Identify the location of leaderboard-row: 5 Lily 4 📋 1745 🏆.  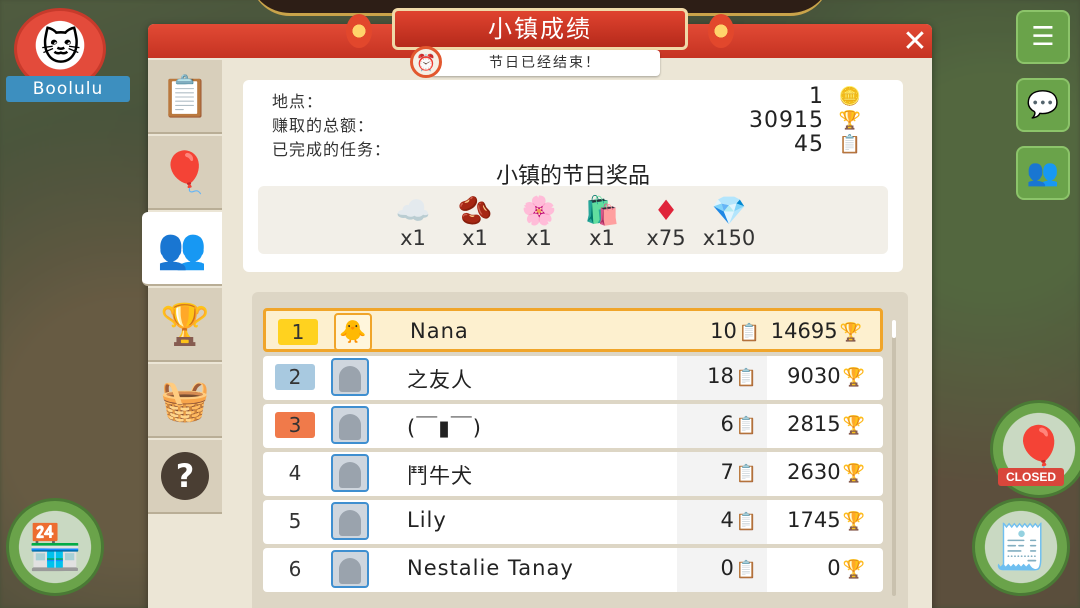
(573, 522).